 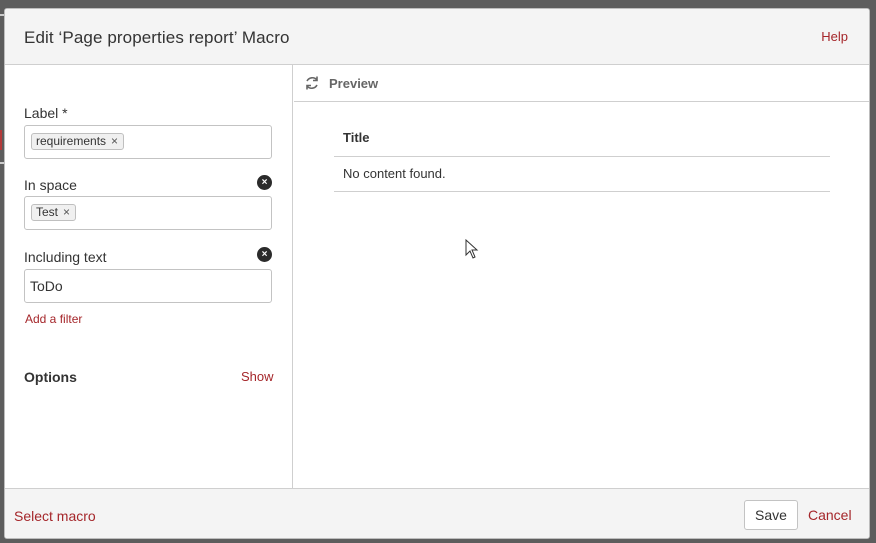 What do you see at coordinates (582, 174) in the screenshot?
I see `table-row: No content found.` at bounding box center [582, 174].